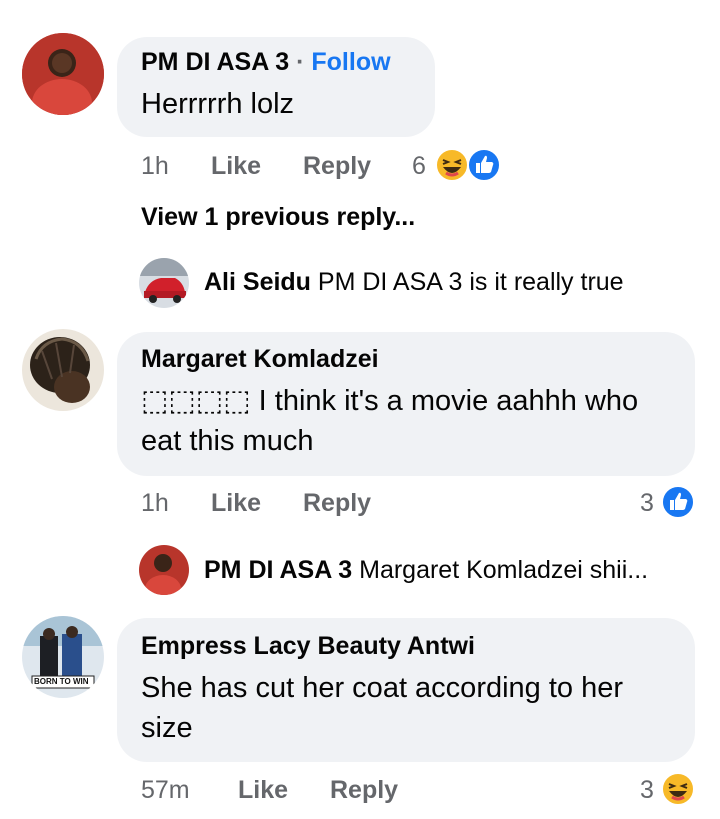  Describe the element at coordinates (227, 441) in the screenshot. I see `comment-text-line: eat this much` at that location.